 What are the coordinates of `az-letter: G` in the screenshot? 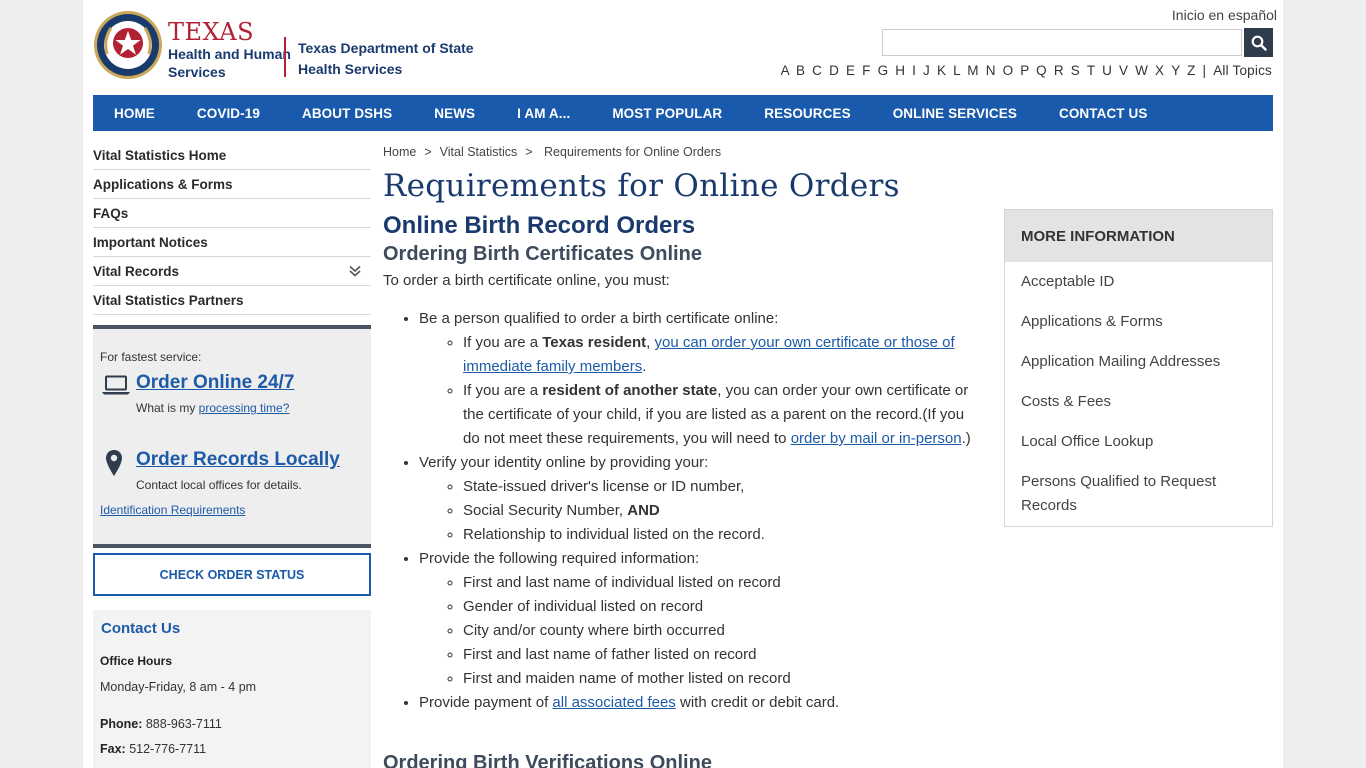 It's located at (883, 70).